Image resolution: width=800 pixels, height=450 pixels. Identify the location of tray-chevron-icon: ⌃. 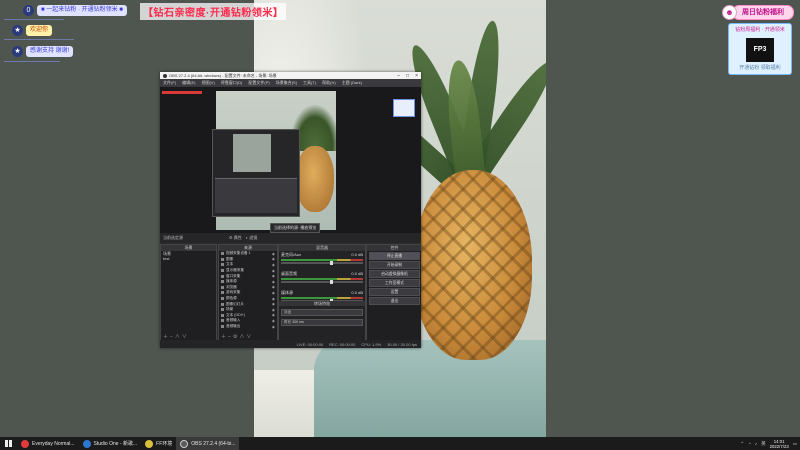
(742, 444).